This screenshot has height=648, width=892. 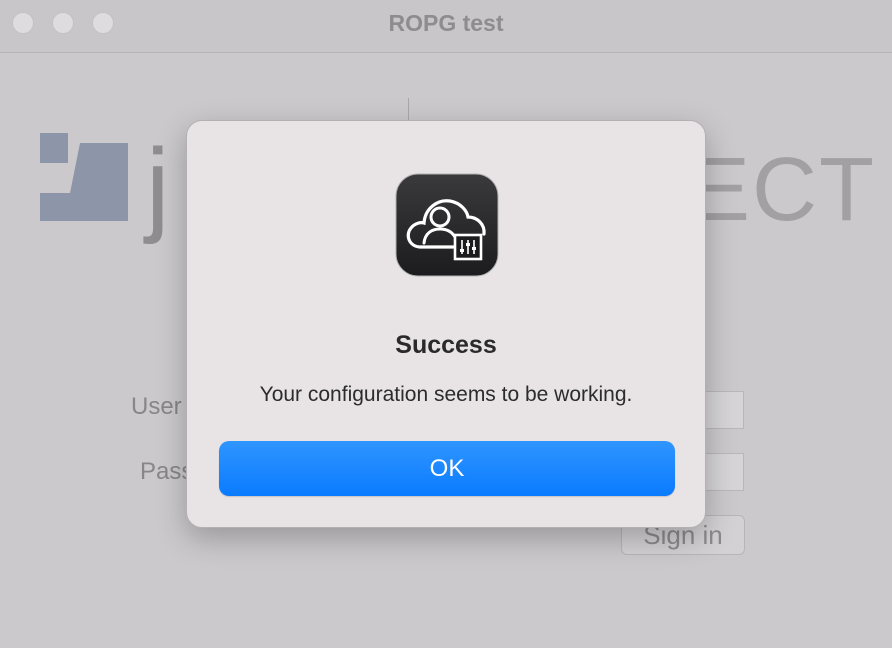 I want to click on dialog-message: Your configuration seems to be working., so click(x=446, y=394).